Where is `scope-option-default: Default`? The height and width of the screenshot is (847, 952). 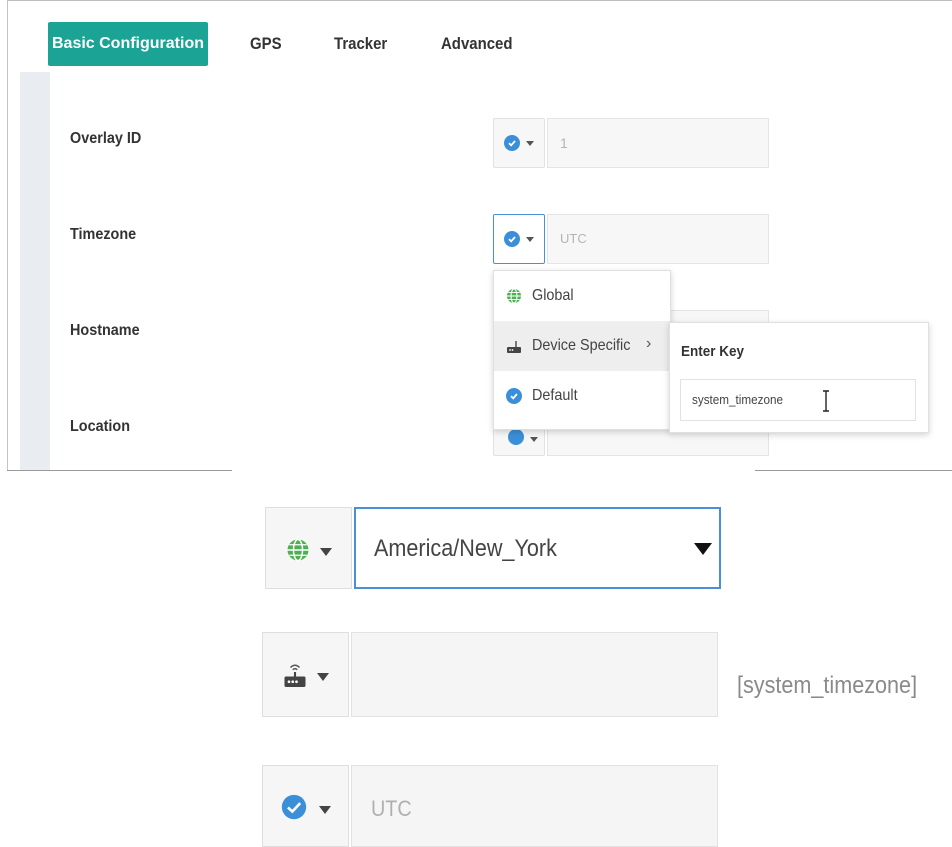 scope-option-default: Default is located at coordinates (582, 396).